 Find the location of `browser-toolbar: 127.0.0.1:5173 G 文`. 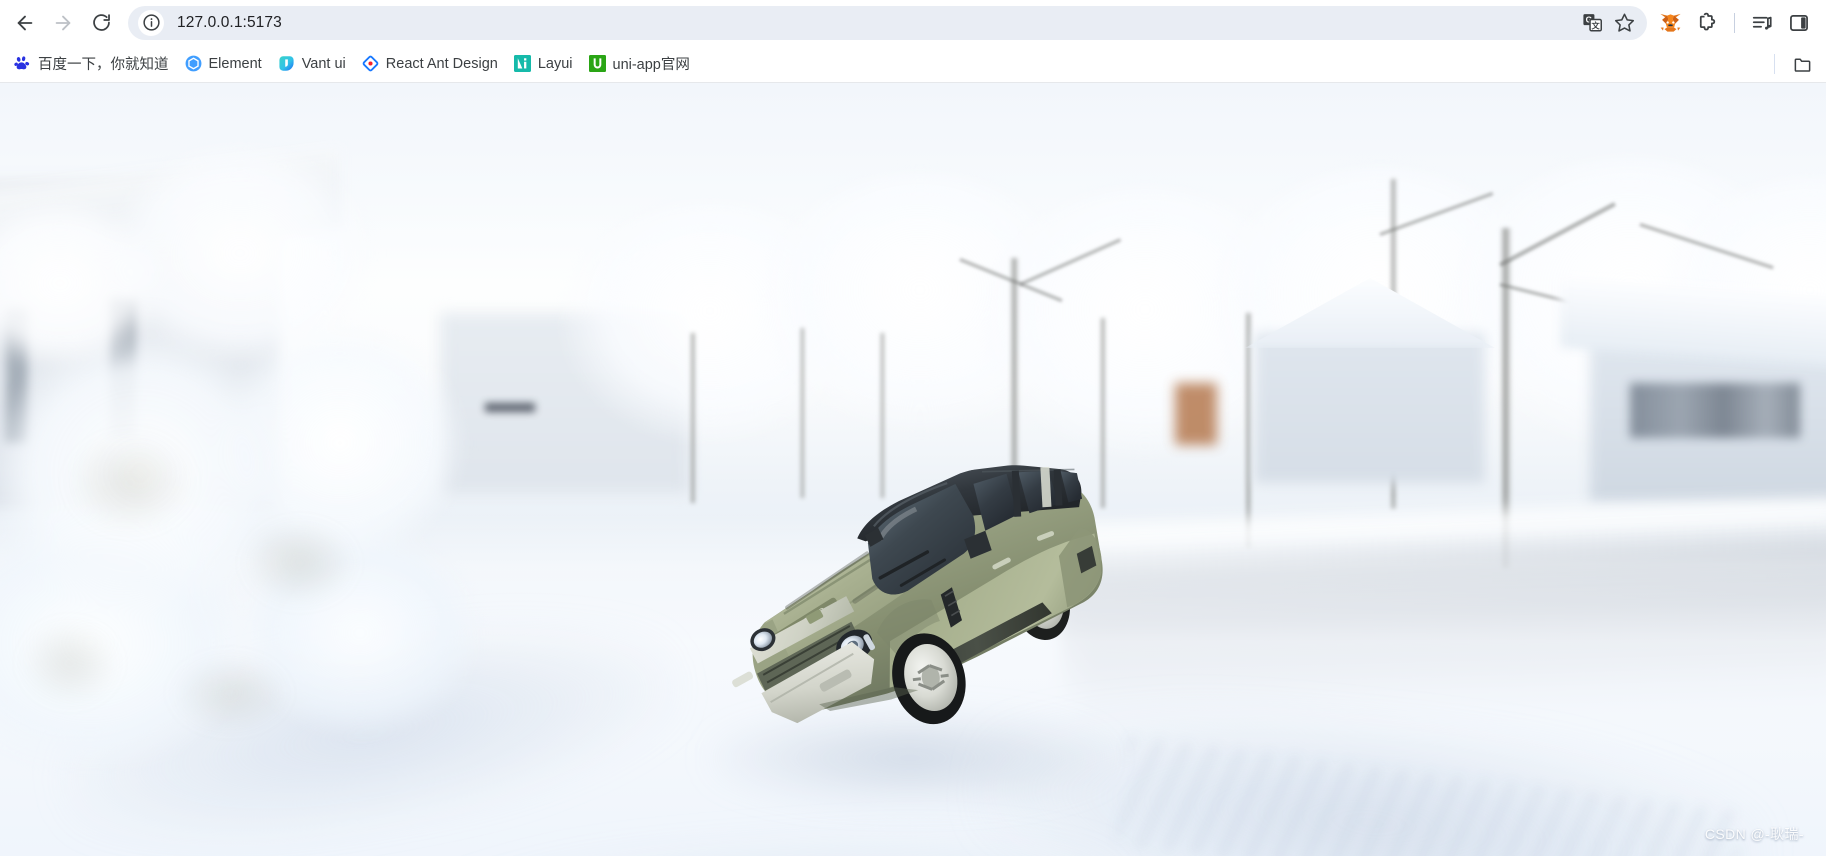

browser-toolbar: 127.0.0.1:5173 G 文 is located at coordinates (913, 22).